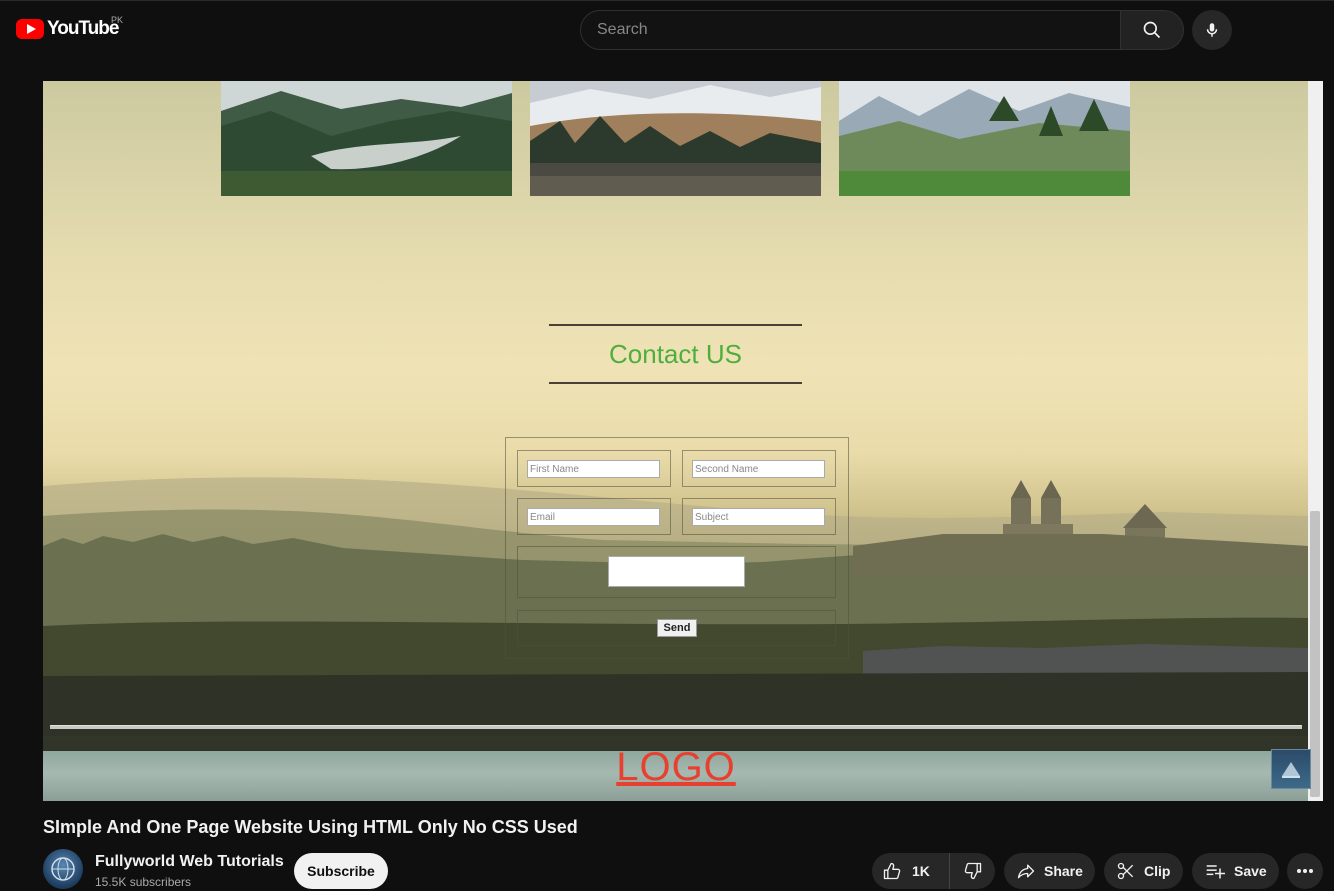  Describe the element at coordinates (675, 354) in the screenshot. I see `contact-heading: Contact US` at that location.